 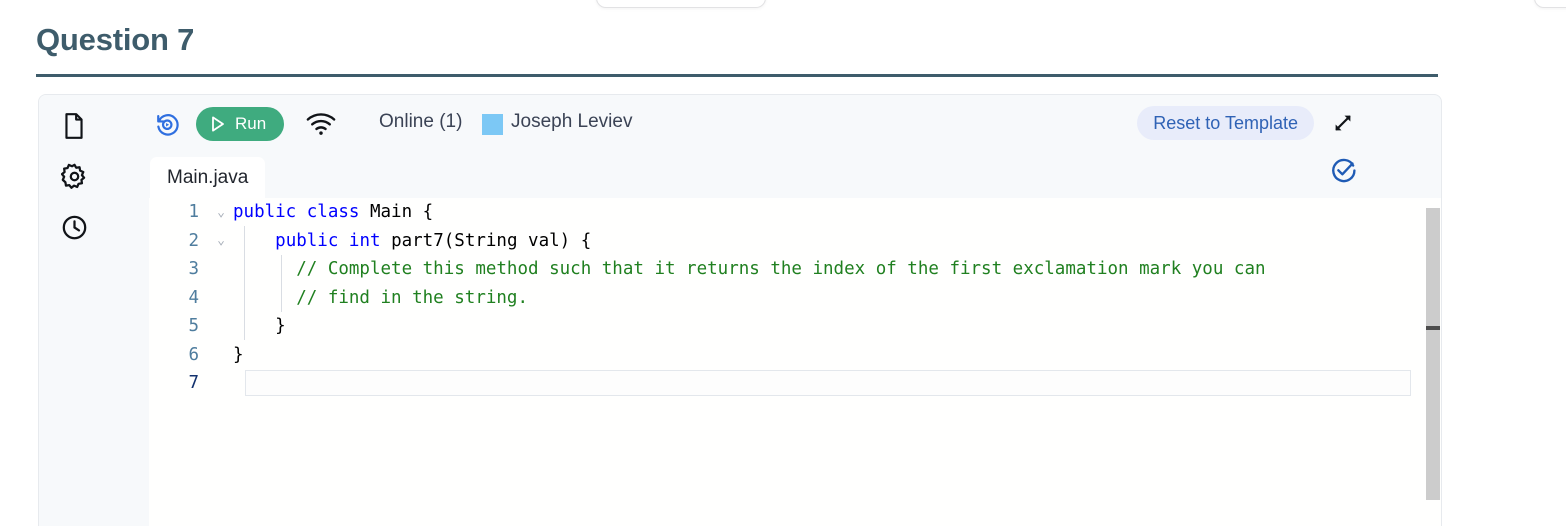 I want to click on reset-to-template-button: Reset to Template, so click(x=1225, y=123).